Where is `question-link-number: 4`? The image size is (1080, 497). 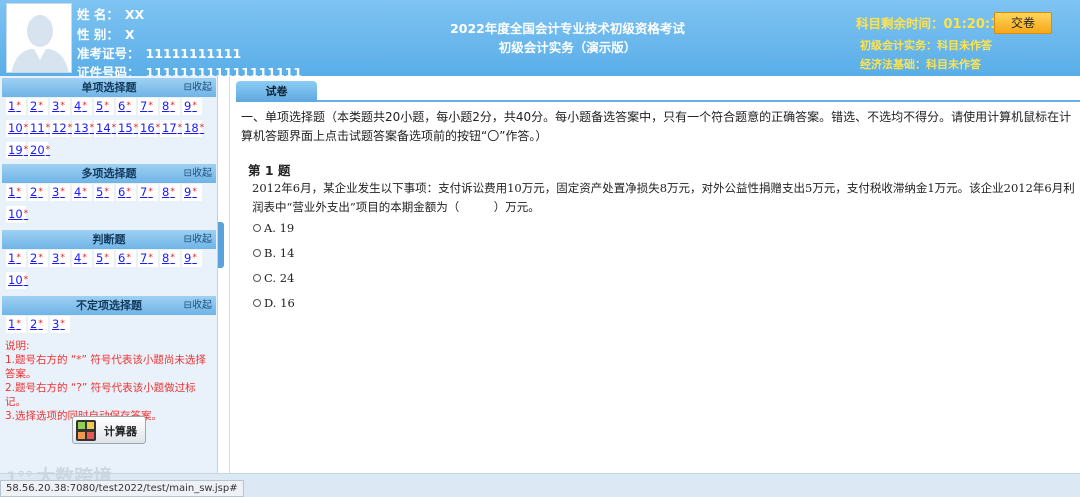
question-link-number: 4 is located at coordinates (78, 192).